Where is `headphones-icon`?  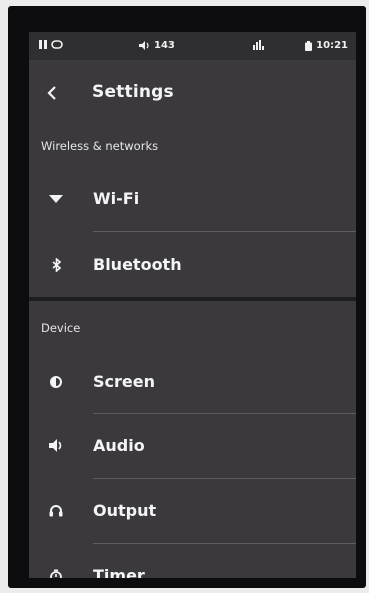 headphones-icon is located at coordinates (56, 511).